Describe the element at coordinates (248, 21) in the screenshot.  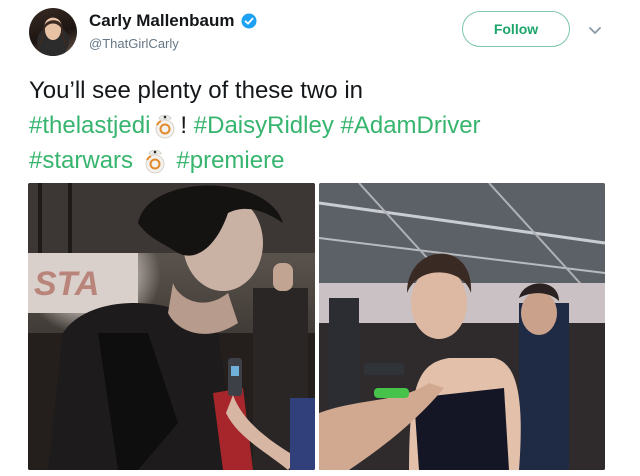
I see `verified-badge-icon` at that location.